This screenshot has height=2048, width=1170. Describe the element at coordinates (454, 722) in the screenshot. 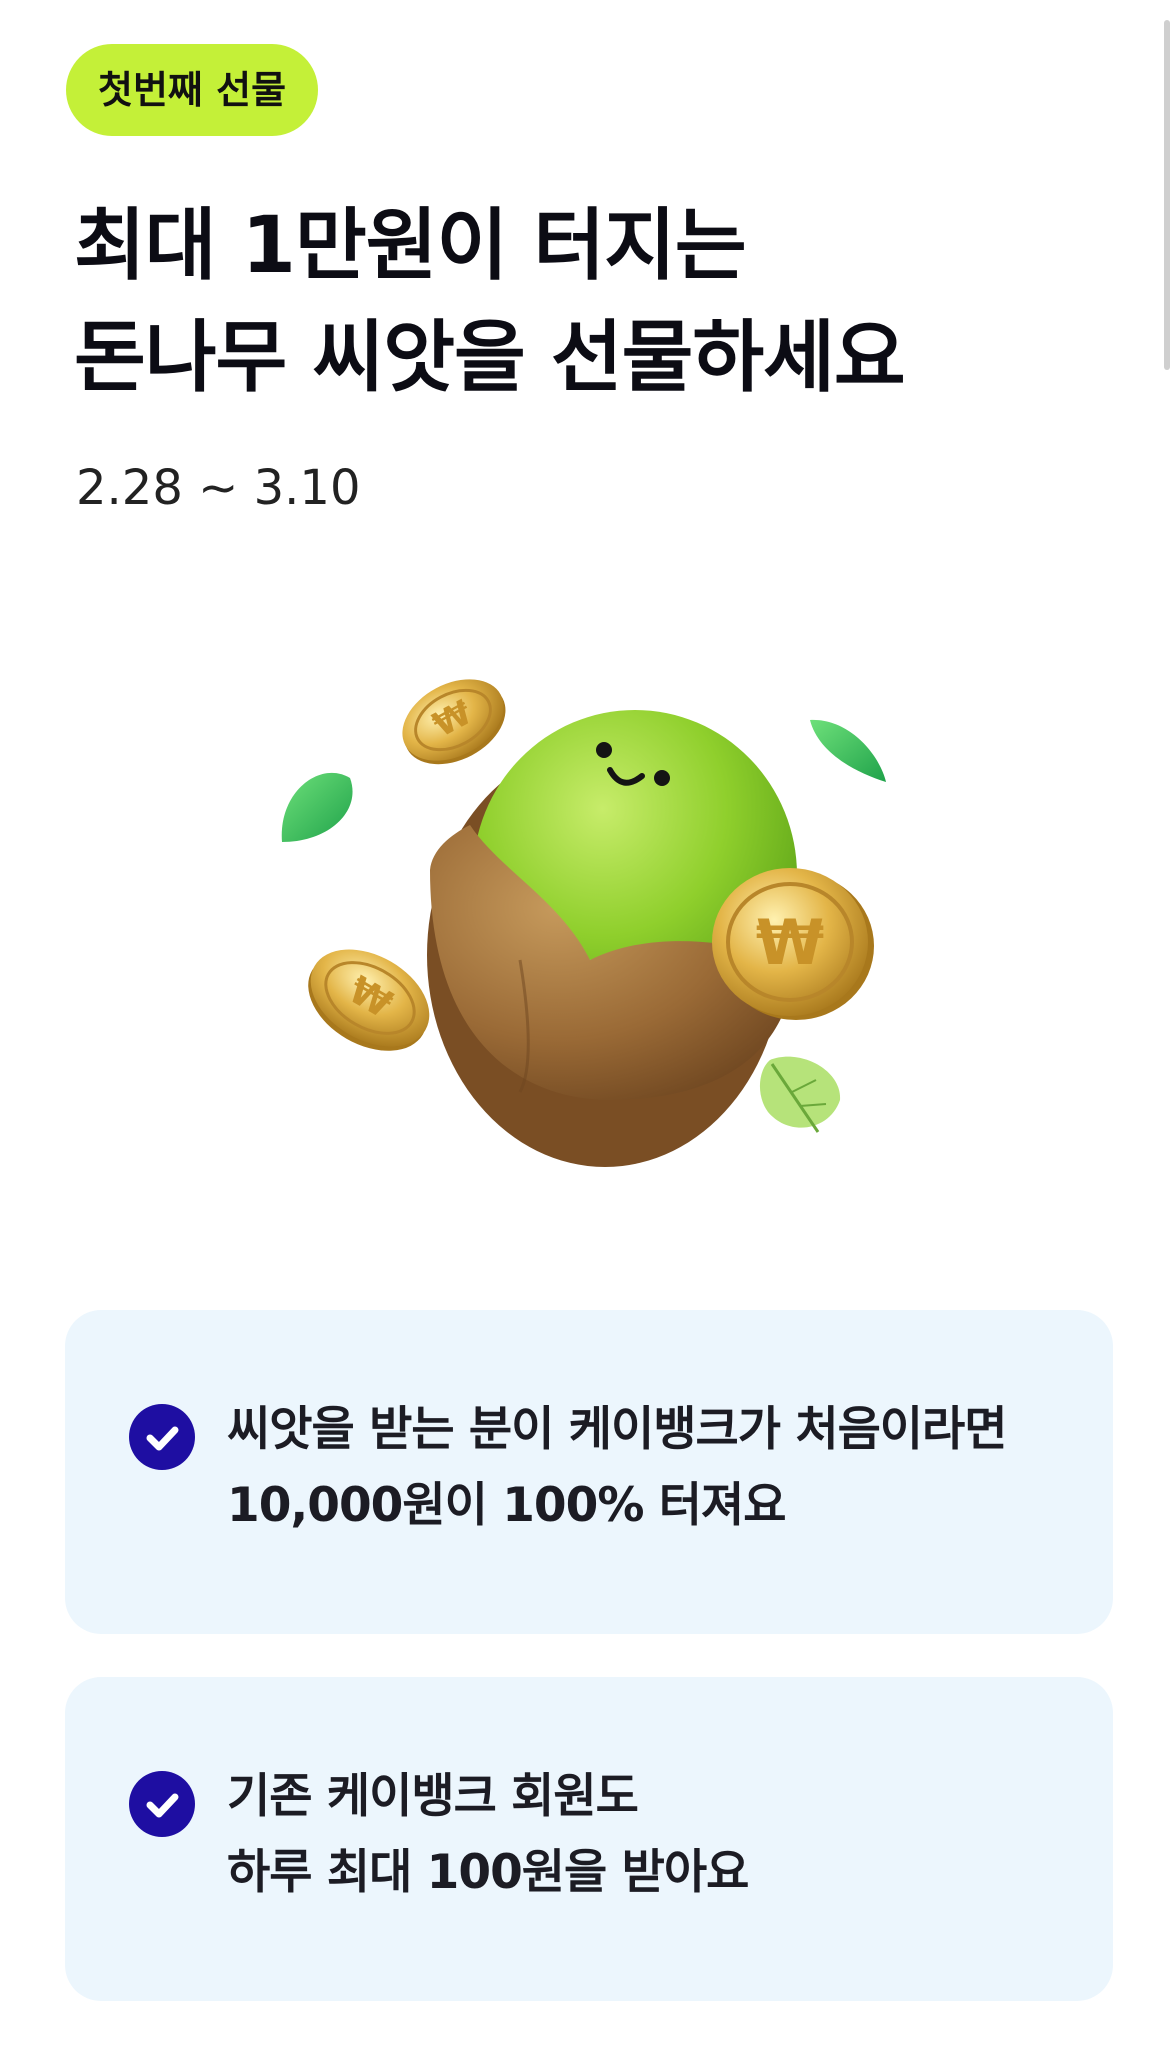

I see `coin-top: ₩` at that location.